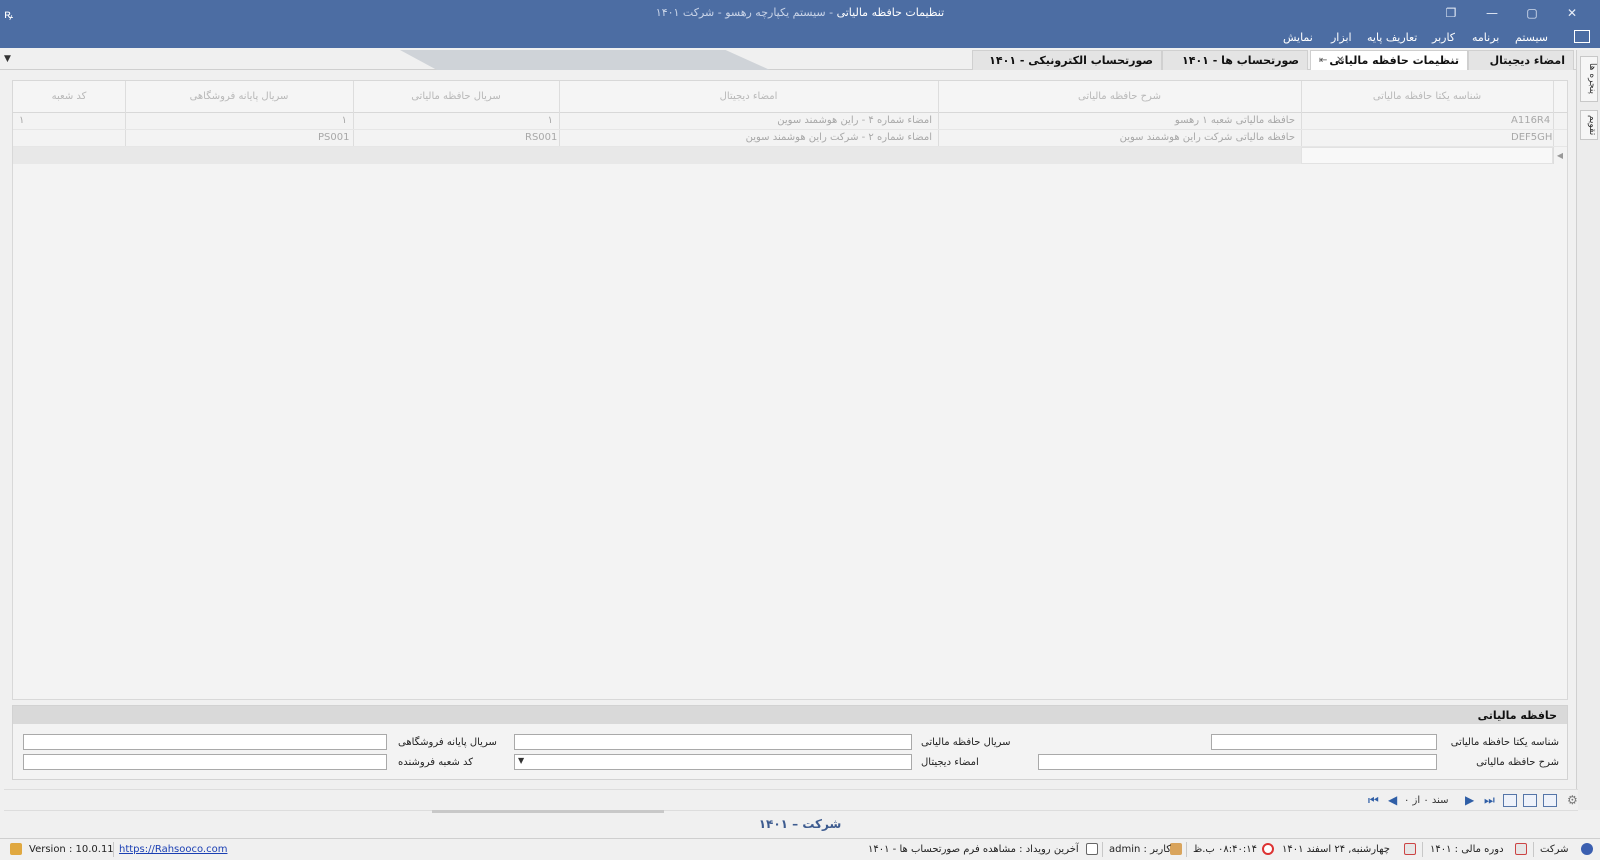 The height and width of the screenshot is (860, 1600). What do you see at coordinates (435, 762) in the screenshot?
I see `label-branch-code: کد شعبه فروشنده` at bounding box center [435, 762].